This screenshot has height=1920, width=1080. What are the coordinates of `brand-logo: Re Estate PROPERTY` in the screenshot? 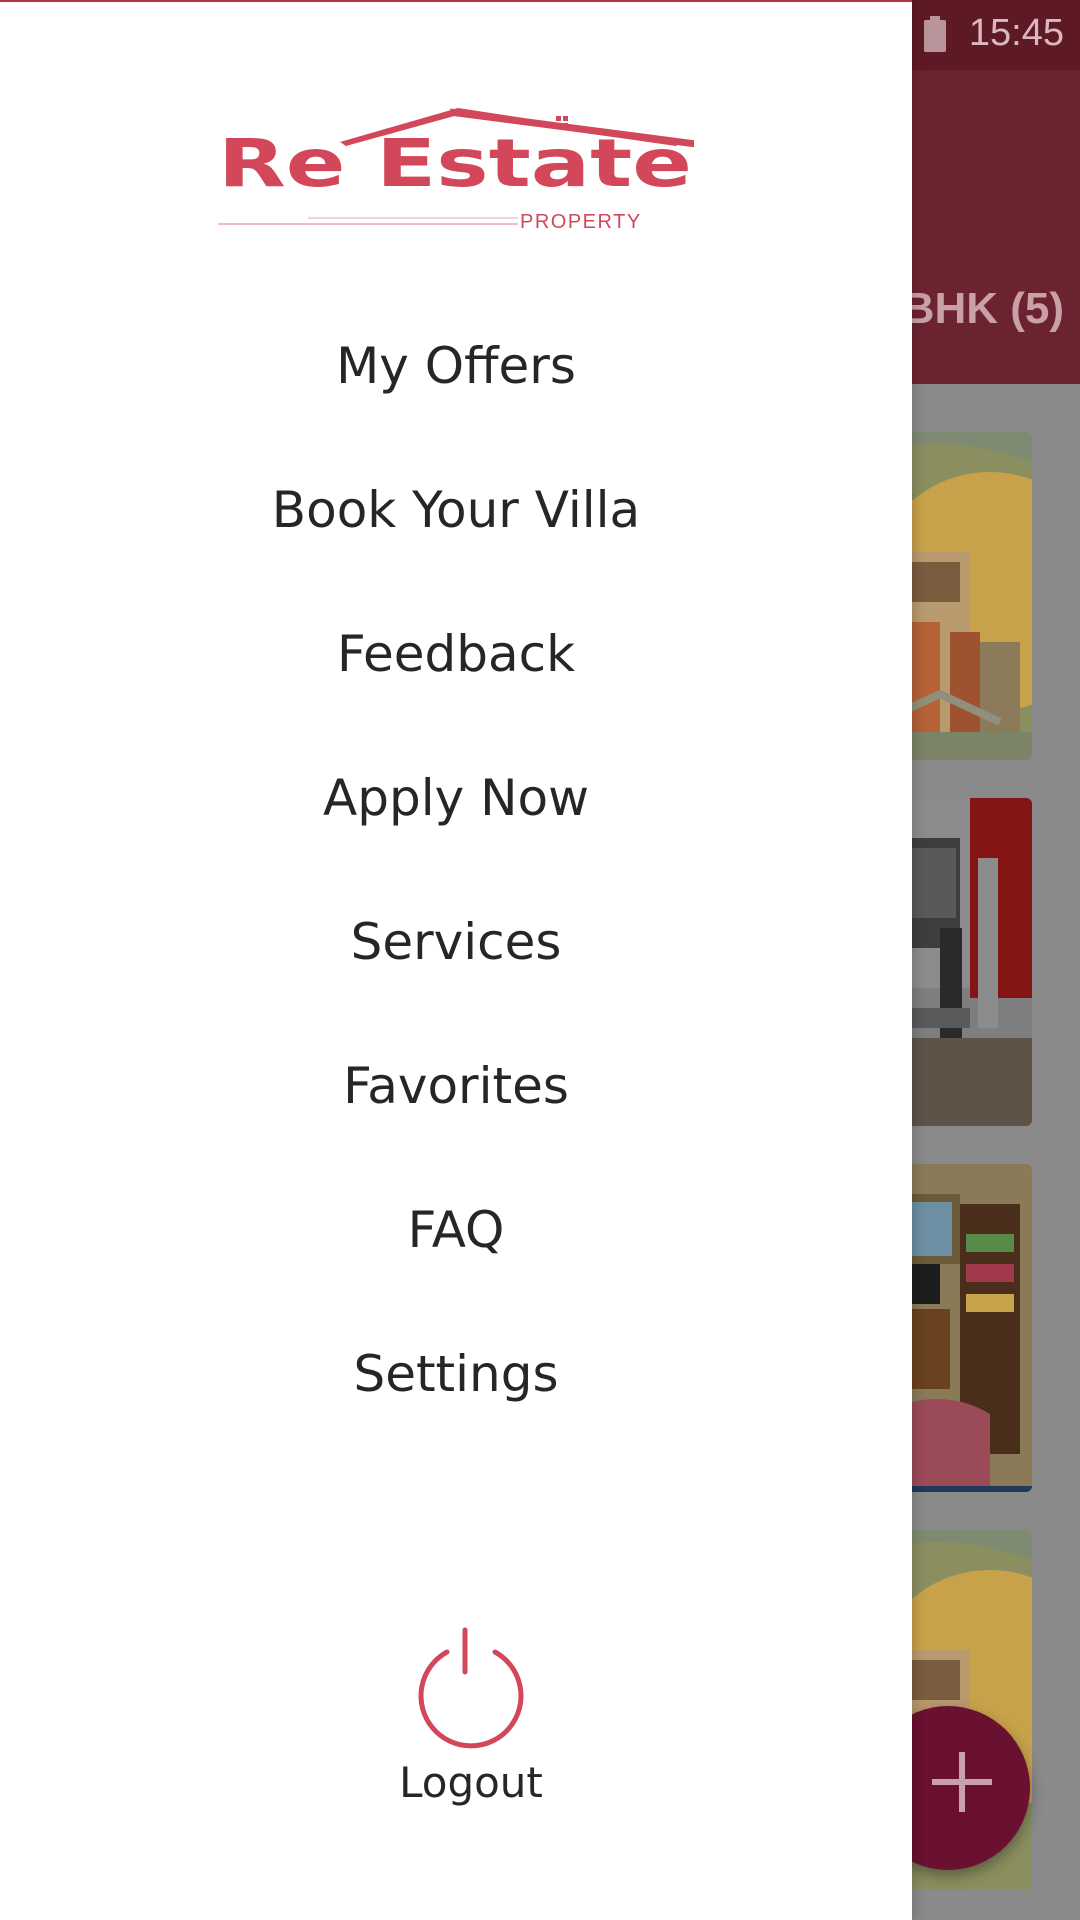 It's located at (456, 170).